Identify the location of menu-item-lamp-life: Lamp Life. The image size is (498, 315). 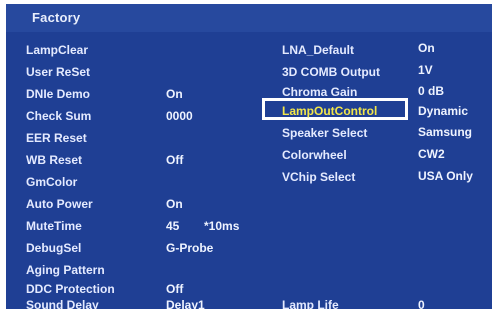
(310, 303).